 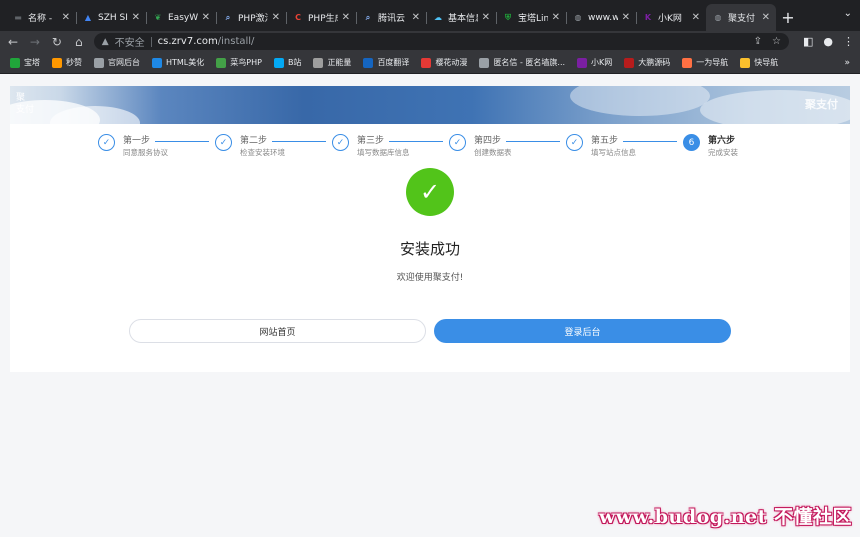 I want to click on new-tab-button: +, so click(x=788, y=17).